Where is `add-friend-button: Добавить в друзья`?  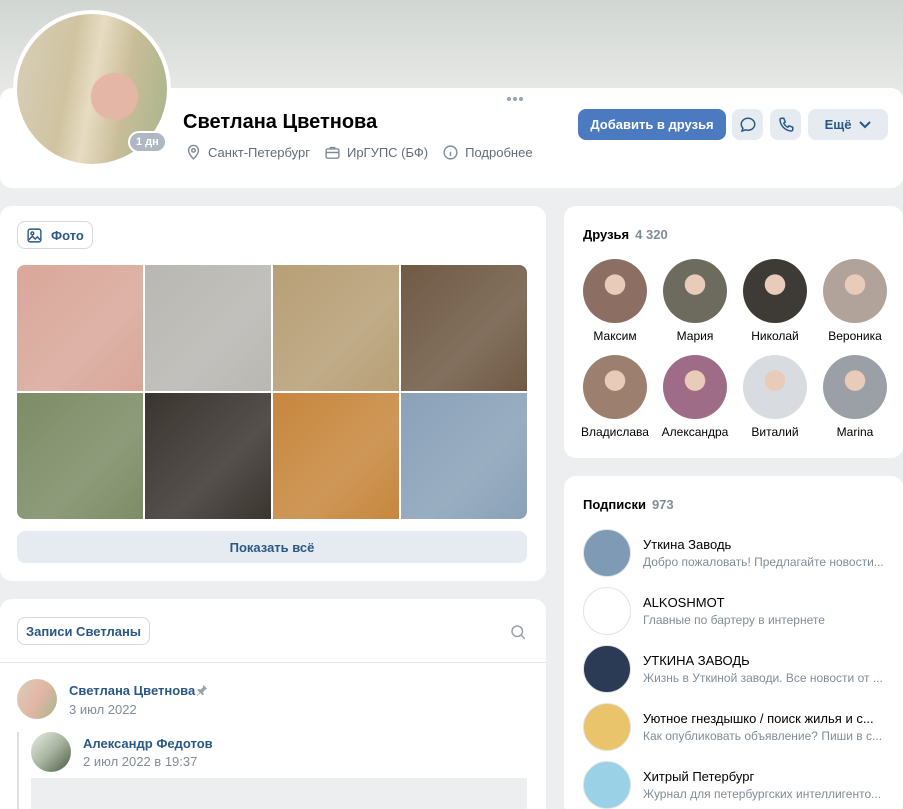 add-friend-button: Добавить в друзья is located at coordinates (652, 124).